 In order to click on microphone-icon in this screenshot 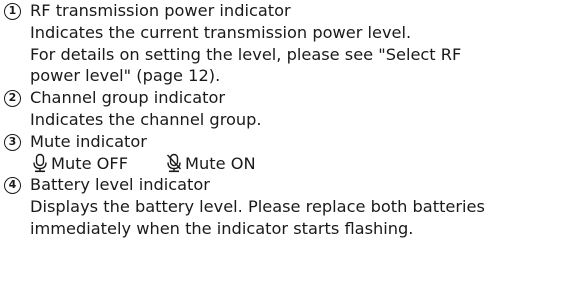, I will do `click(40, 163)`.